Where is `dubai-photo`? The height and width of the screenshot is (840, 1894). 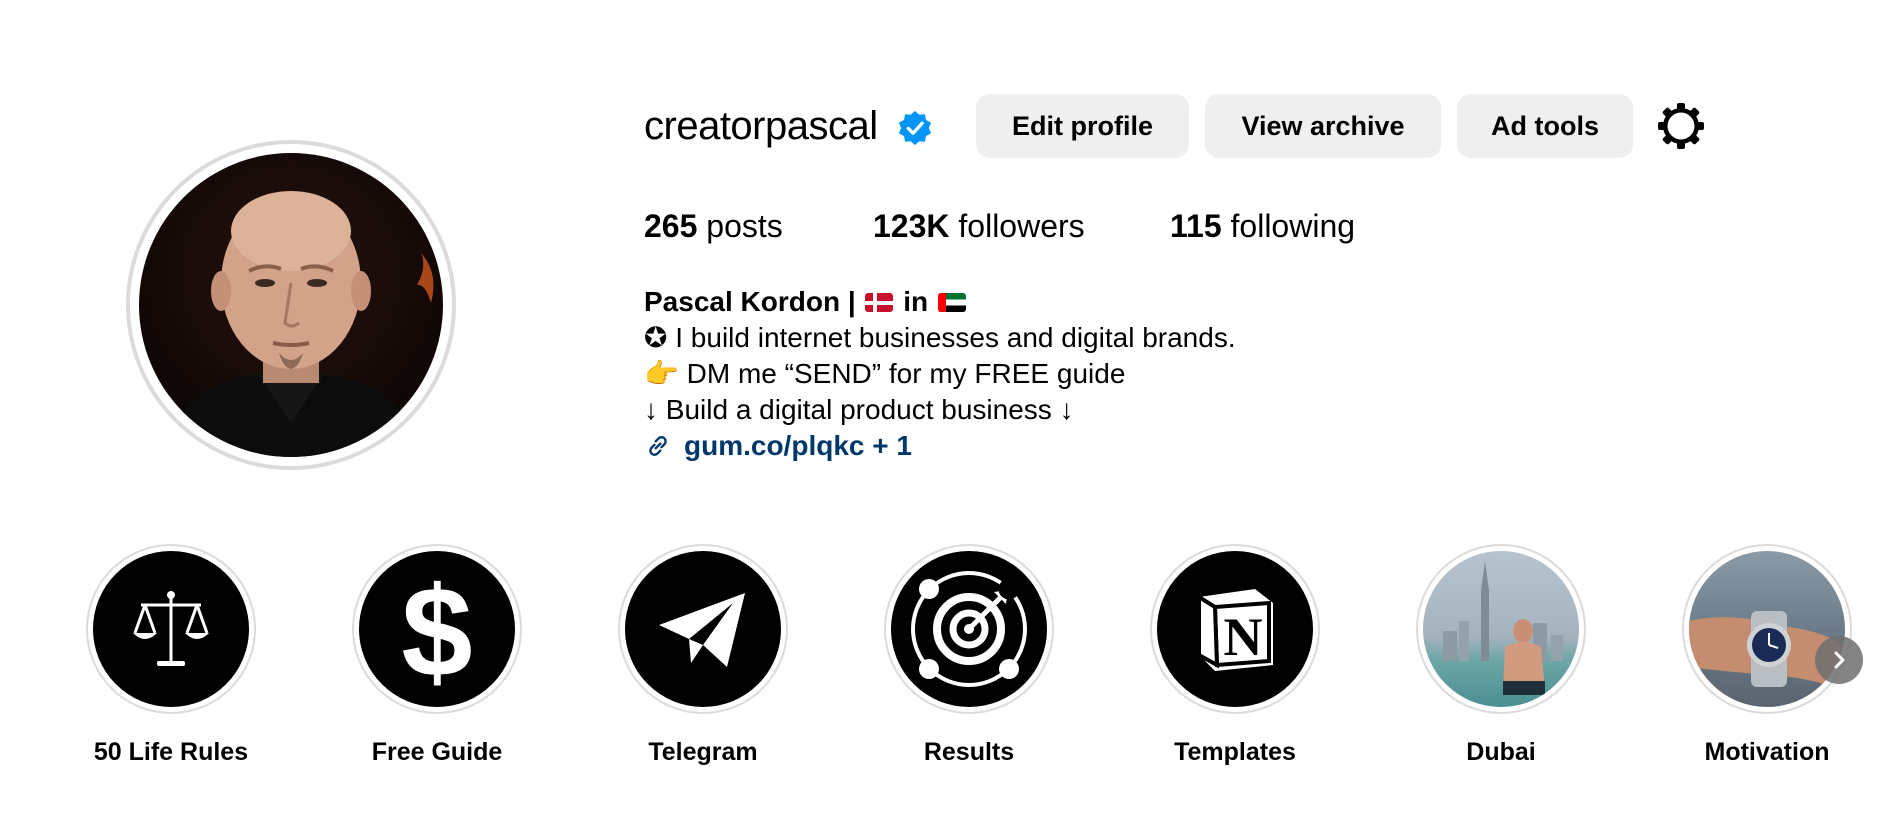
dubai-photo is located at coordinates (1503, 628).